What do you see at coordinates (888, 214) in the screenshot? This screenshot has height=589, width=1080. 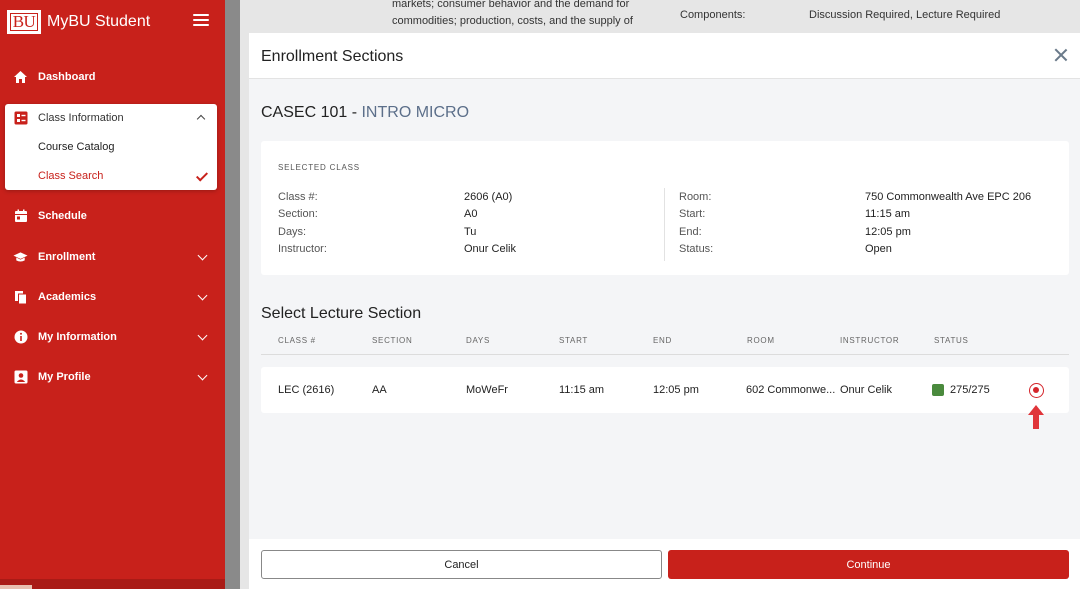 I see `start-value: 11:15 am` at bounding box center [888, 214].